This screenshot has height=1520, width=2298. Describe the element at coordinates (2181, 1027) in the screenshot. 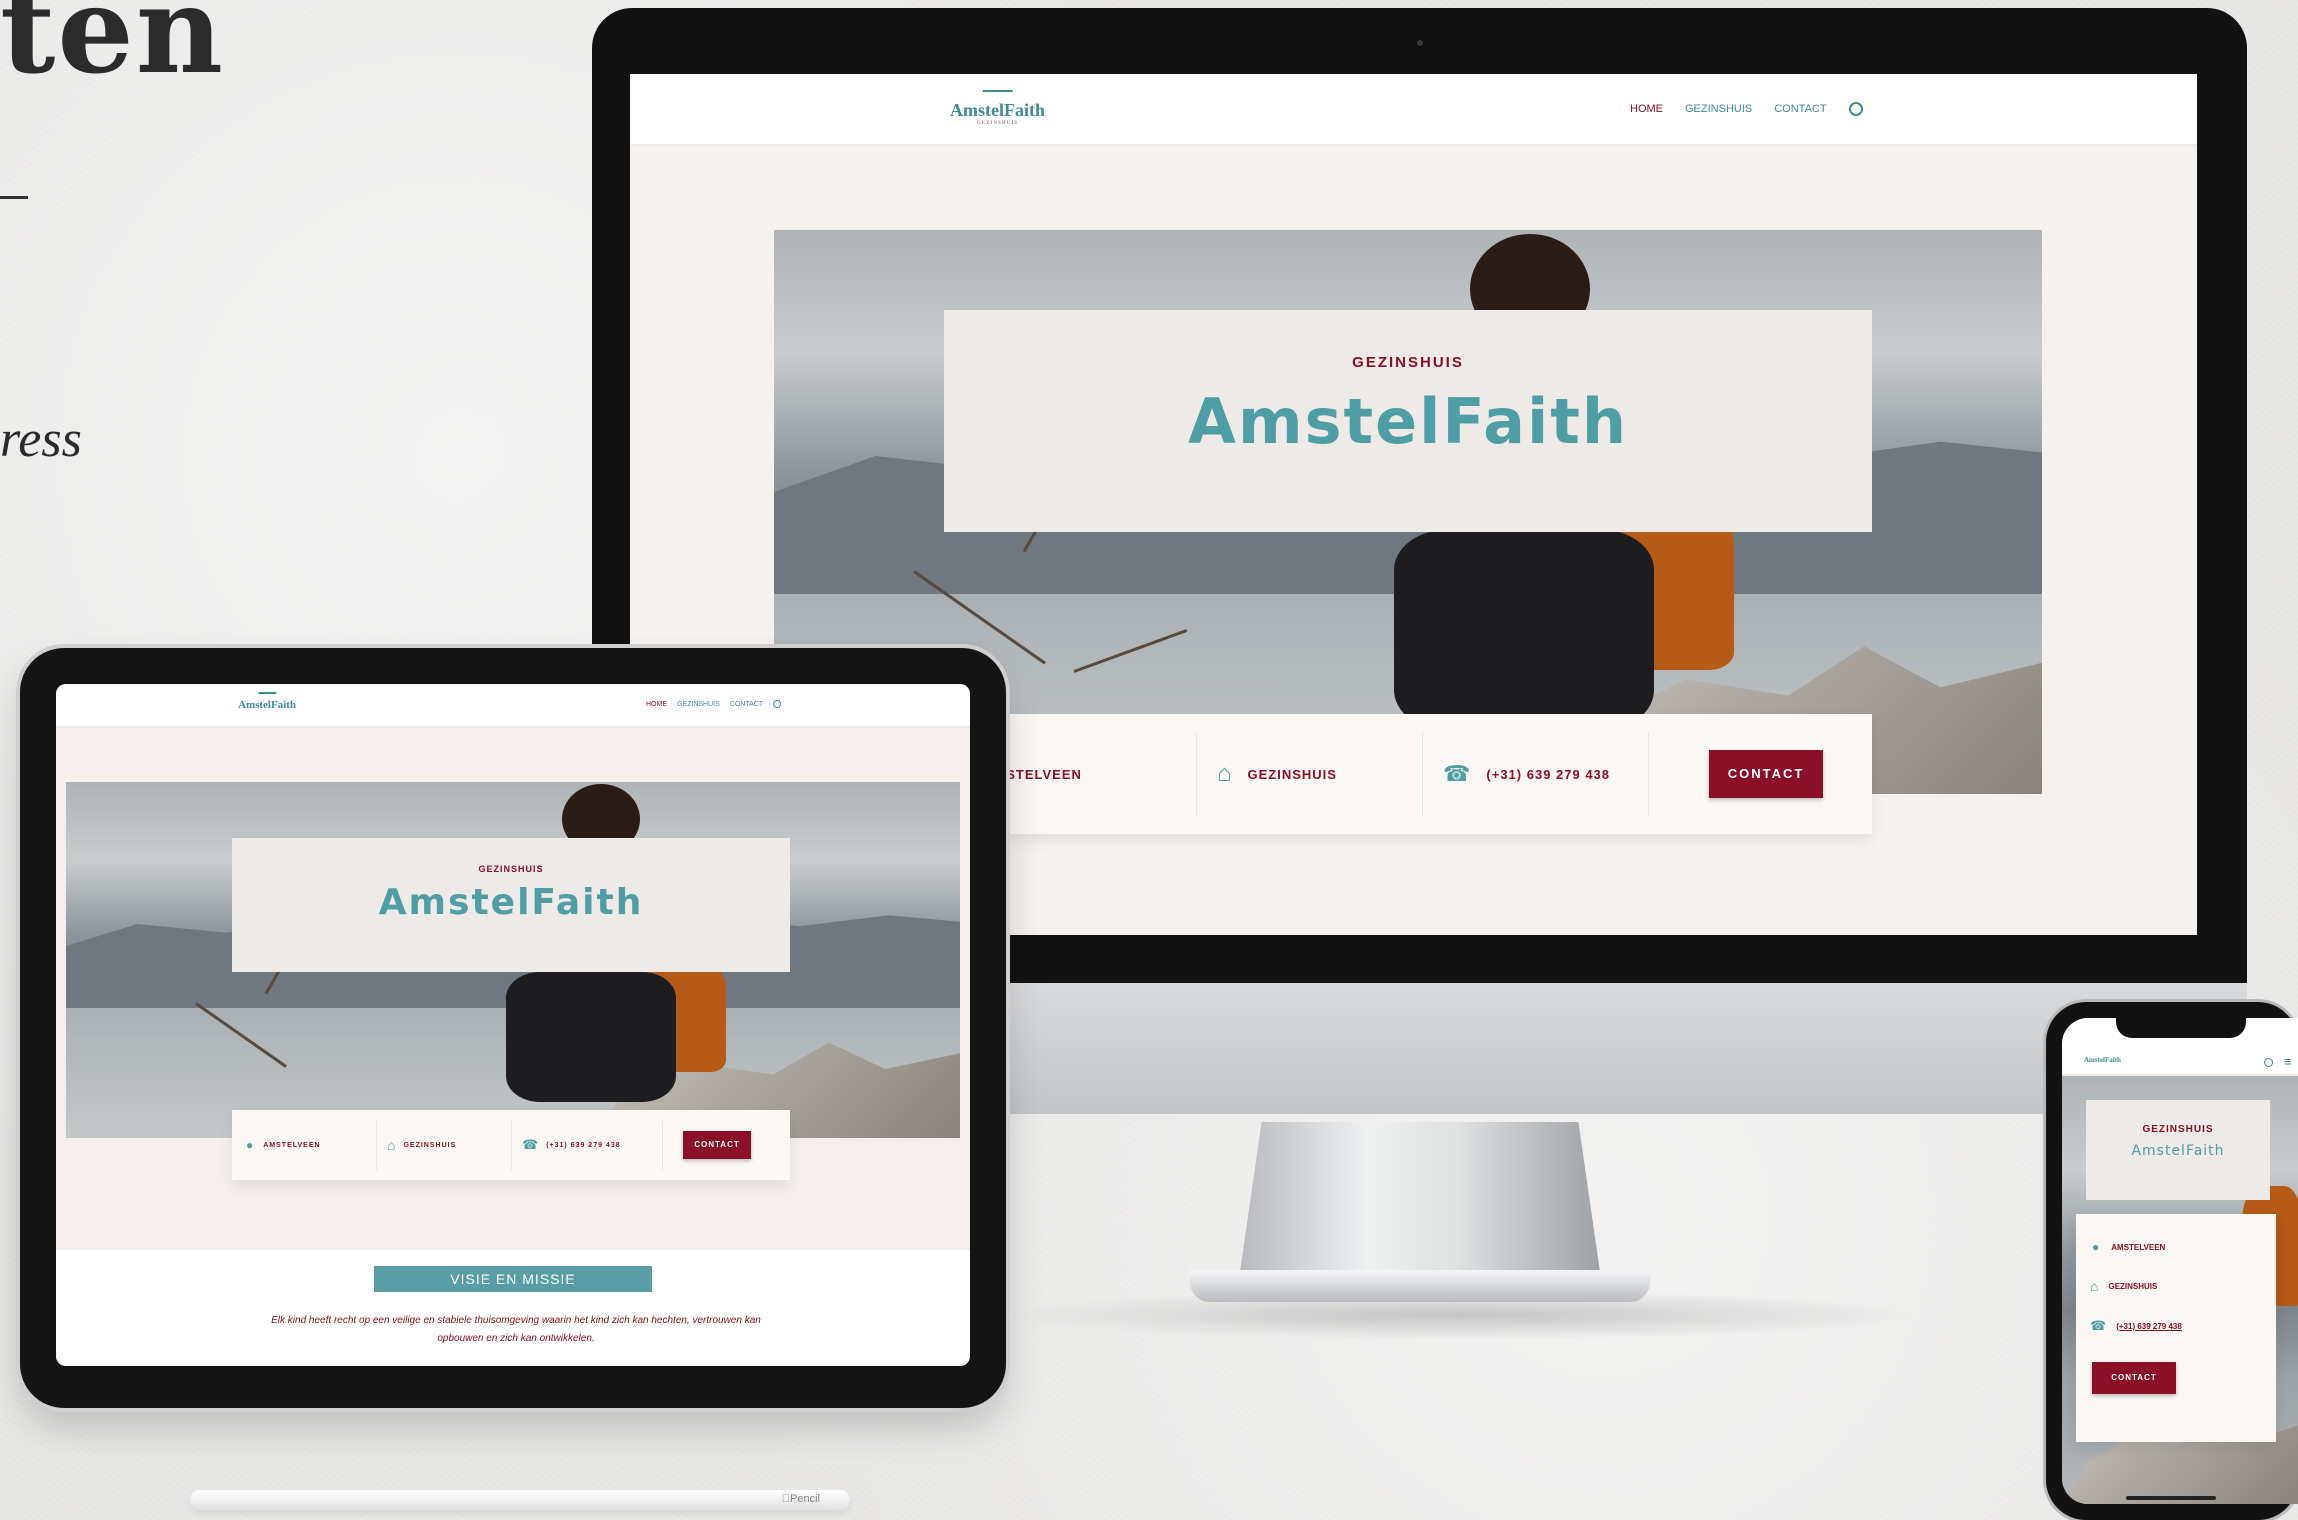

I see `phone-notch` at that location.